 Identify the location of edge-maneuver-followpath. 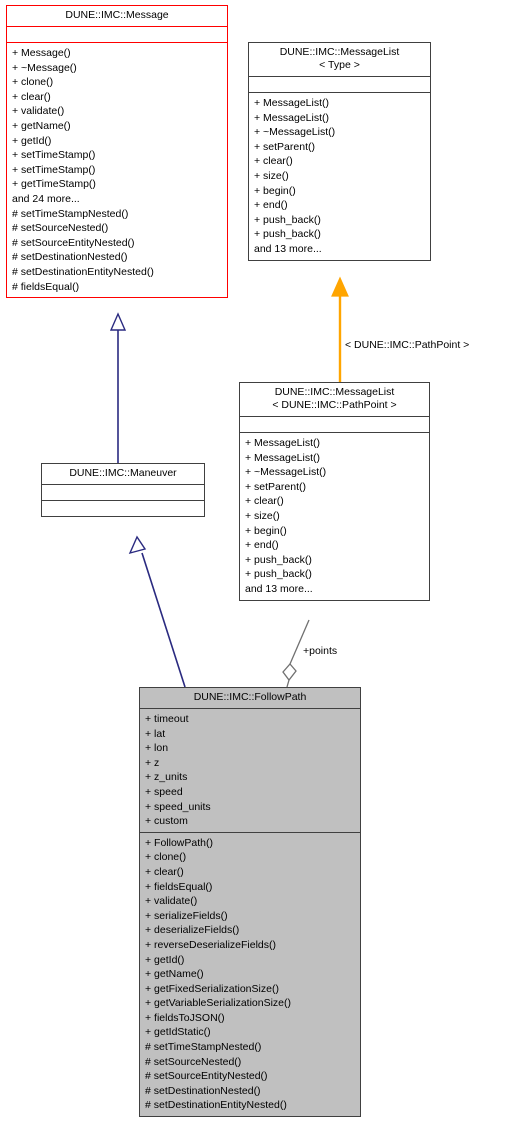
(157, 611).